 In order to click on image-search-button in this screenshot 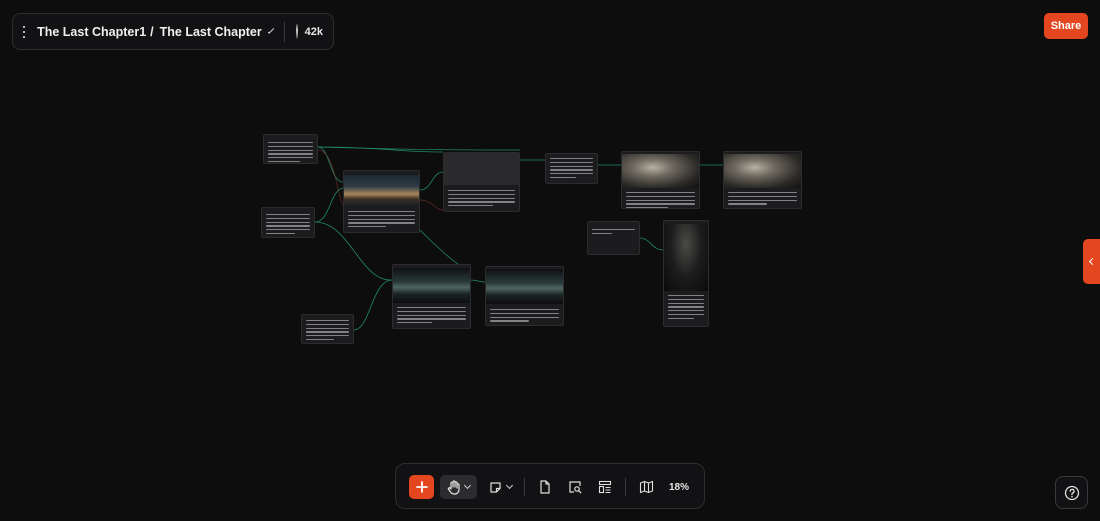, I will do `click(575, 487)`.